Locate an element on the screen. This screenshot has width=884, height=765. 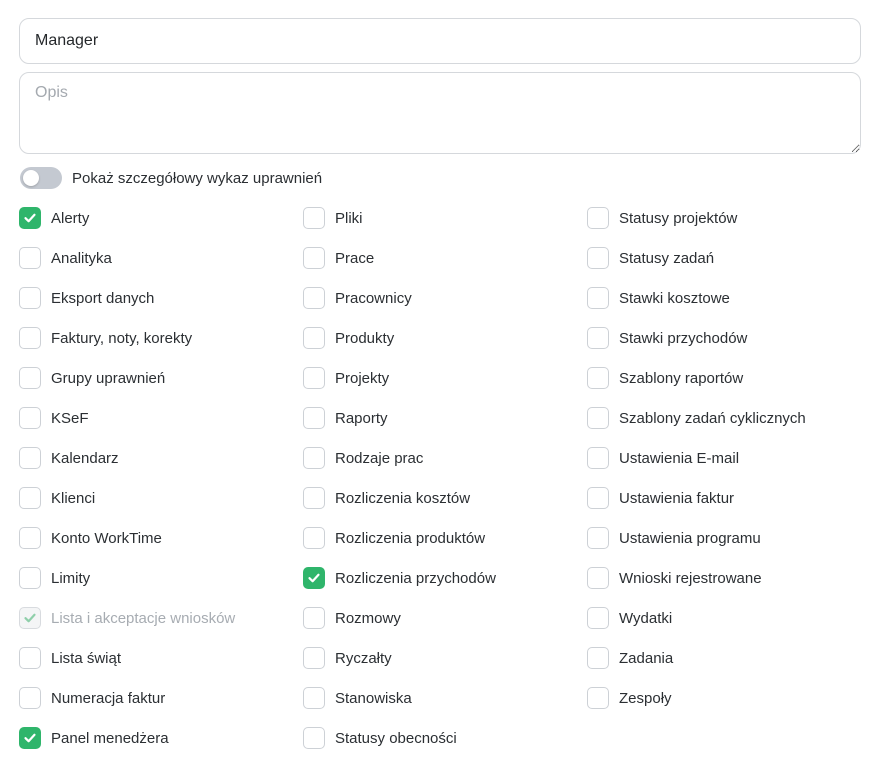
detailed-permissions-toggle-row: Pokaż szczegółowy wykaz uprawnień is located at coordinates (171, 178).